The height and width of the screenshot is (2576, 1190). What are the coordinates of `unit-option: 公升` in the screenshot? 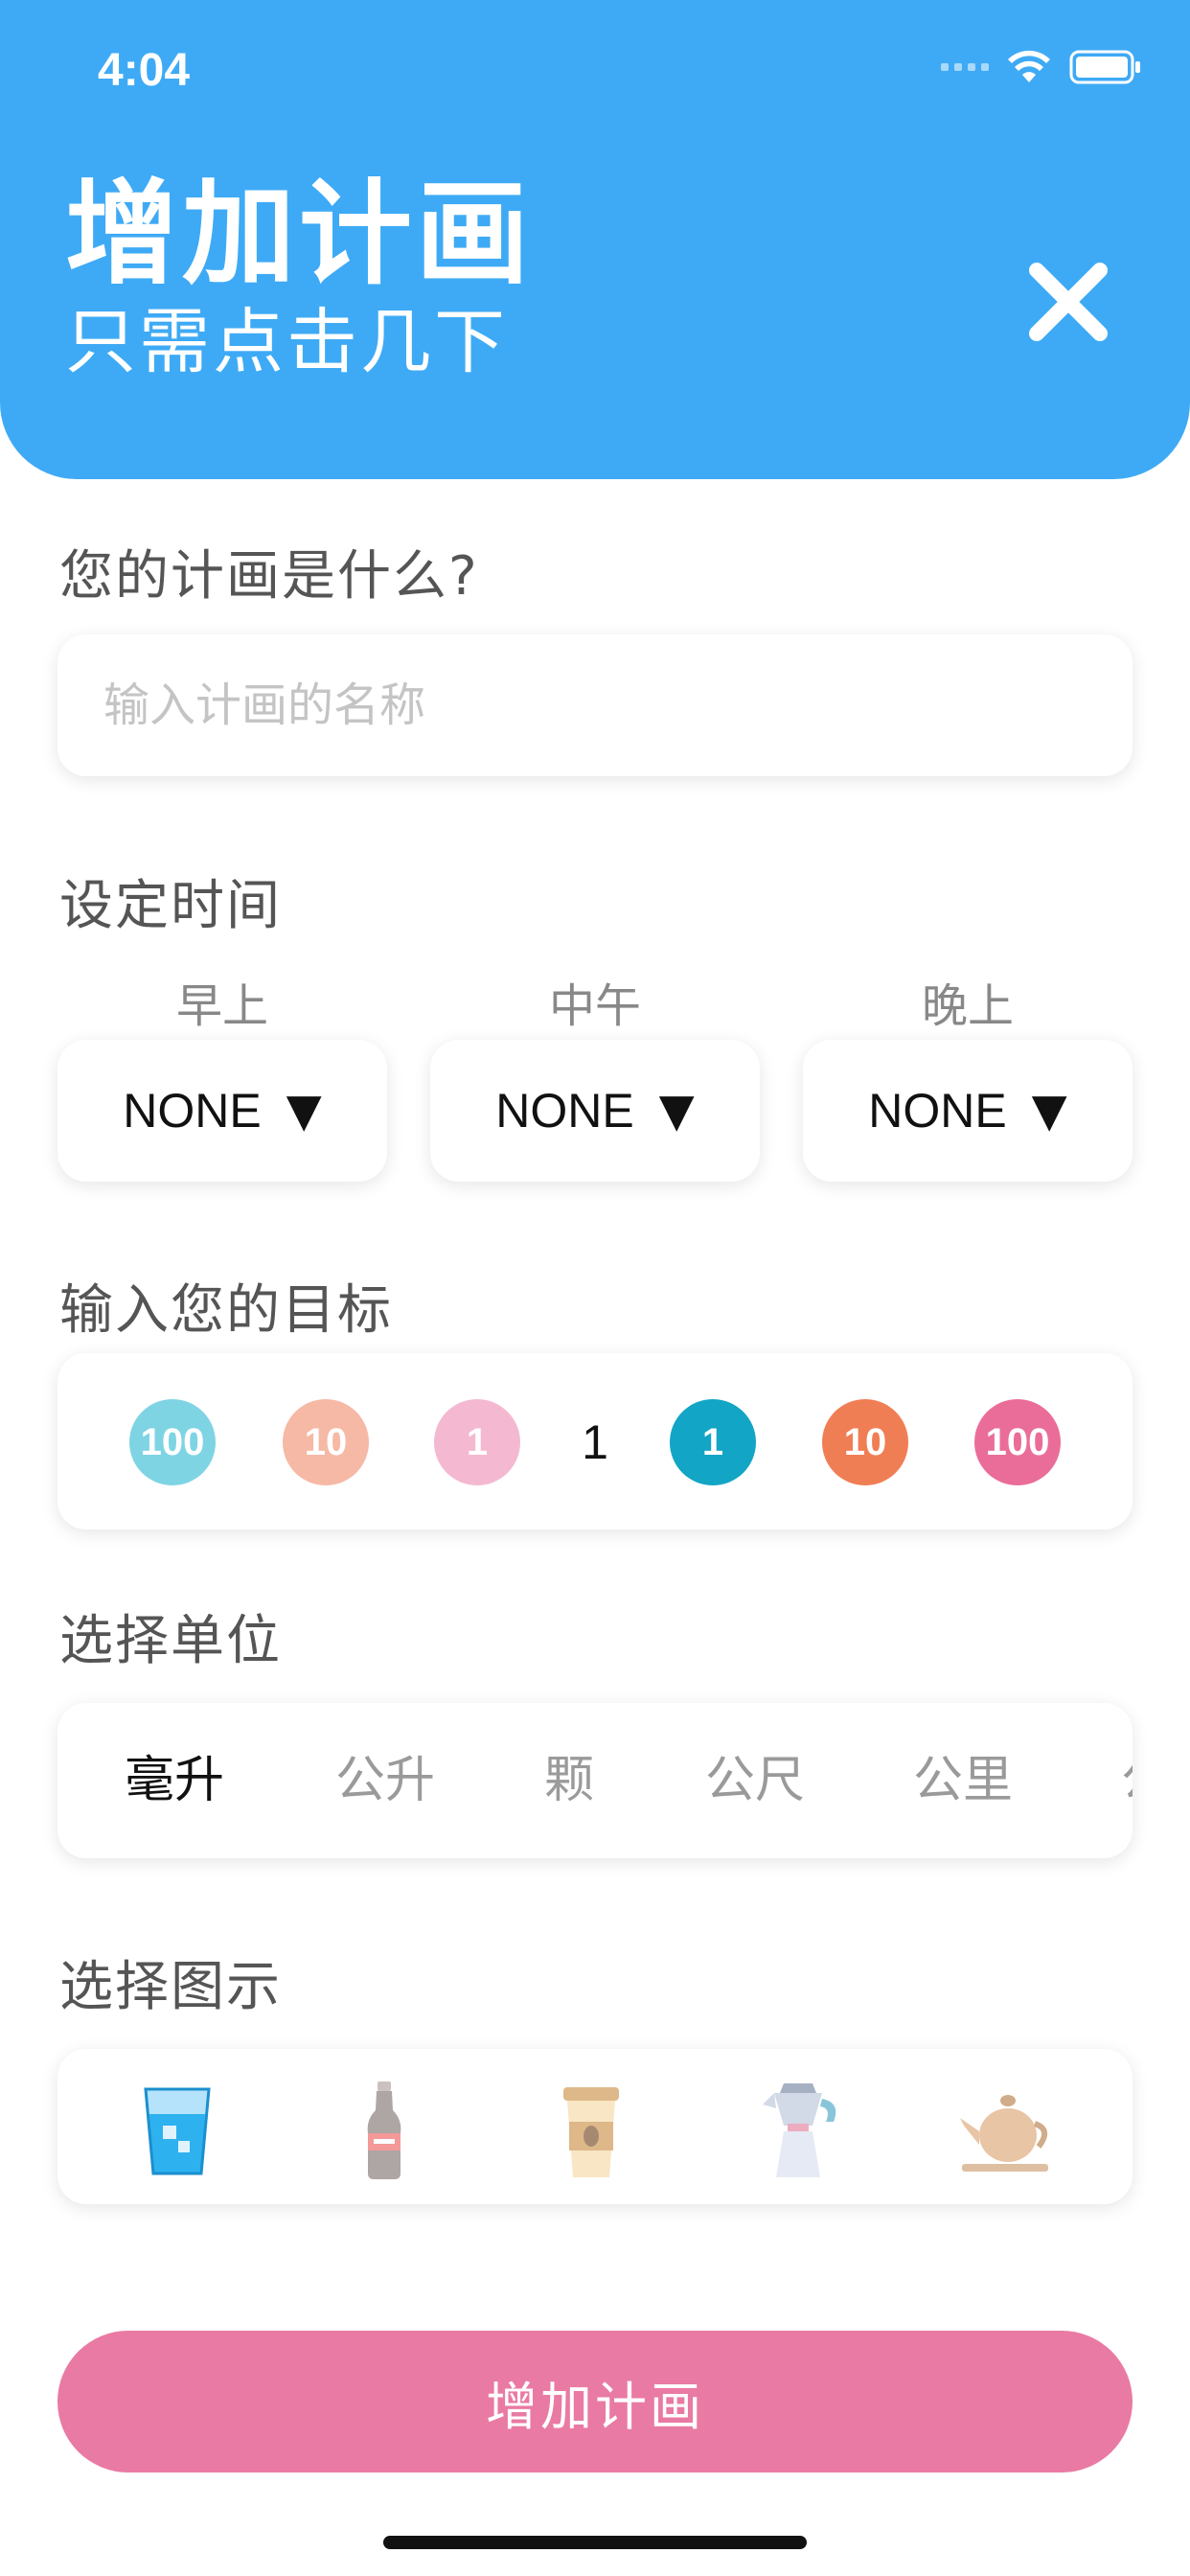 It's located at (385, 1780).